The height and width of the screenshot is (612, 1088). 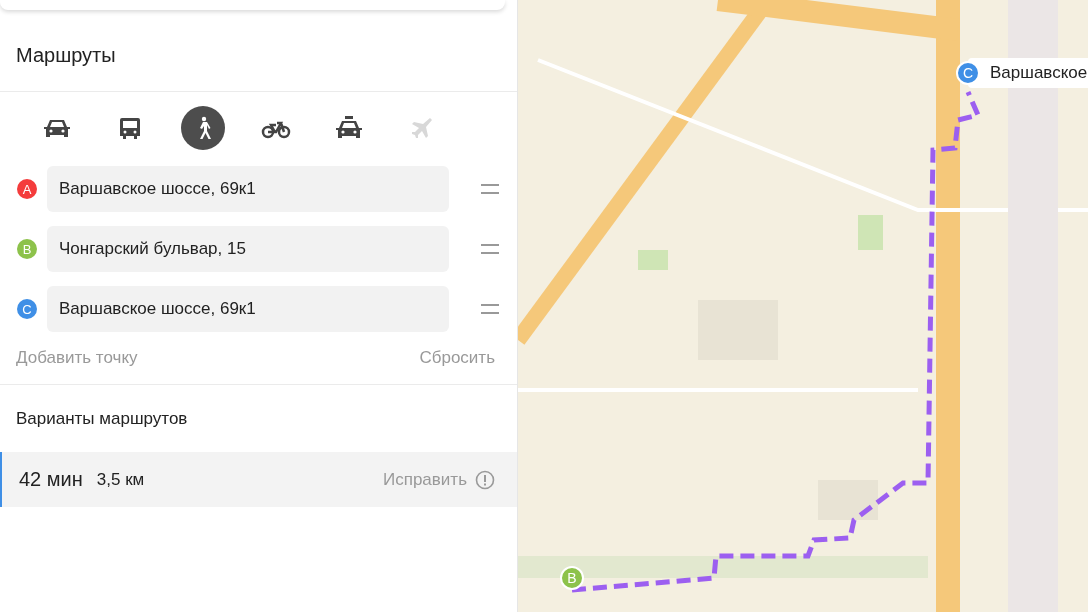 What do you see at coordinates (457, 358) in the screenshot?
I see `reset-link: Сбросить` at bounding box center [457, 358].